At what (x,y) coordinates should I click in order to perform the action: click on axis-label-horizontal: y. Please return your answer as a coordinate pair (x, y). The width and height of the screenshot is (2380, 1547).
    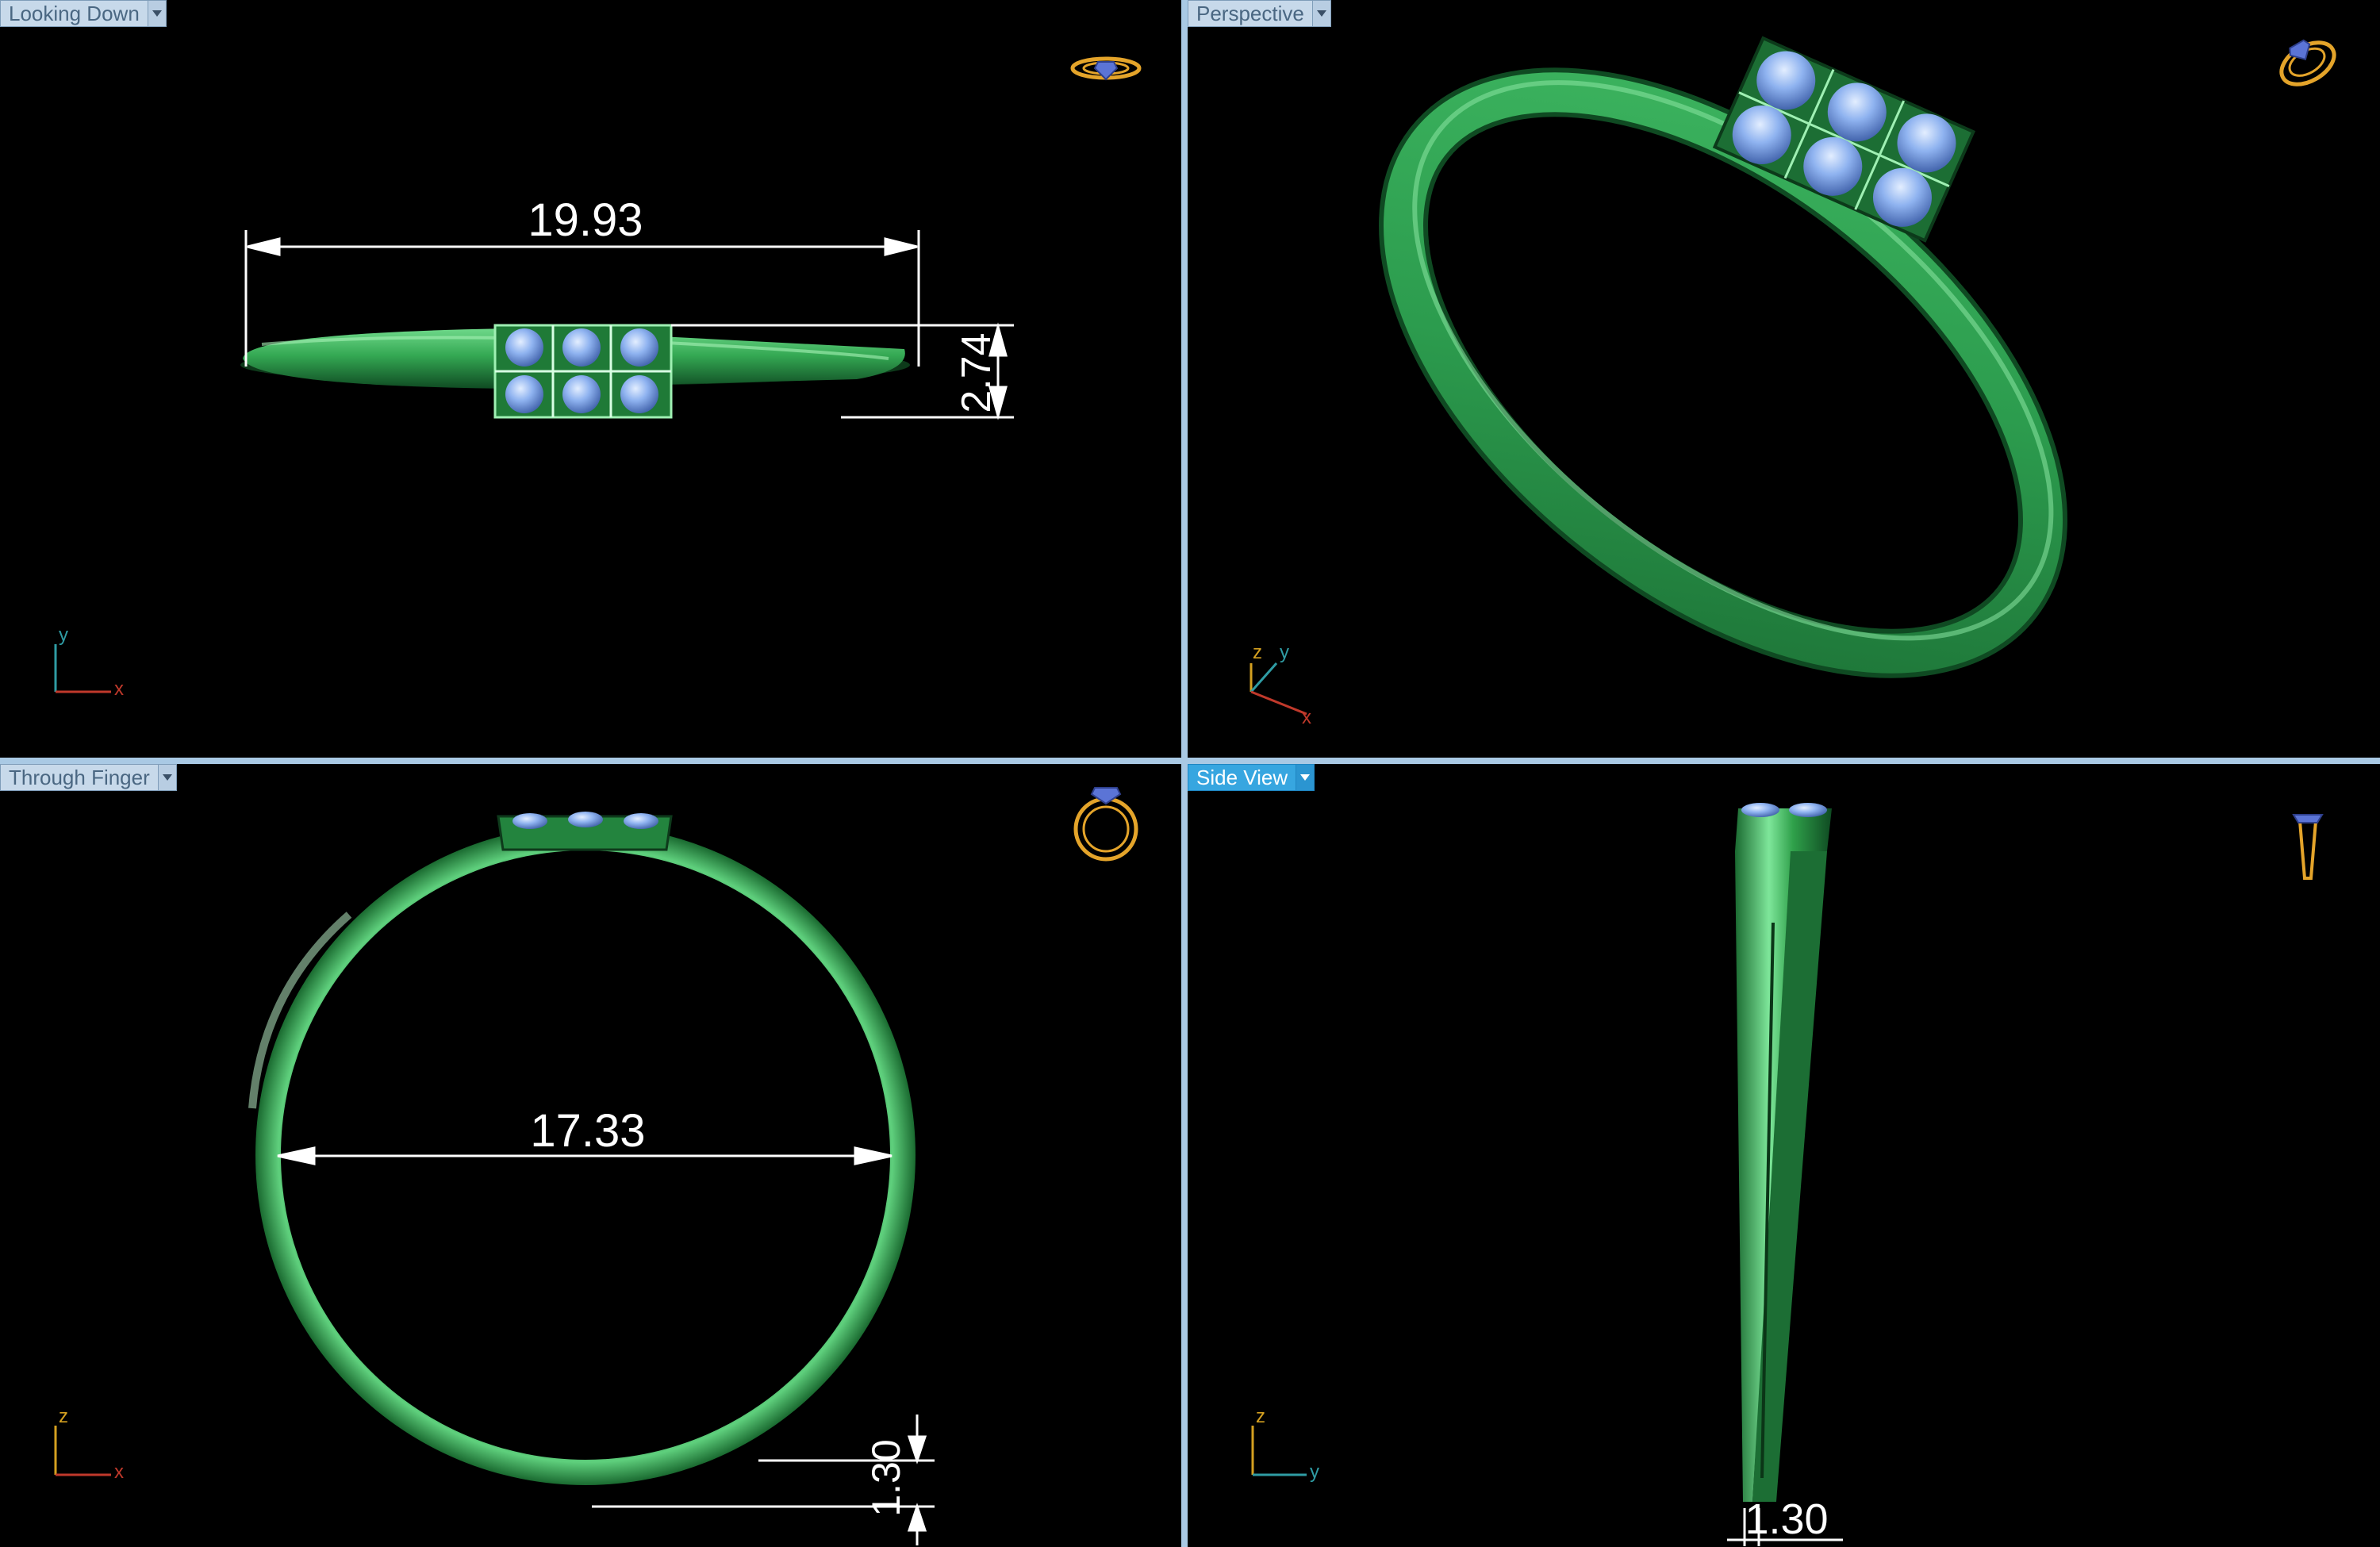
    Looking at the image, I should click on (1314, 1472).